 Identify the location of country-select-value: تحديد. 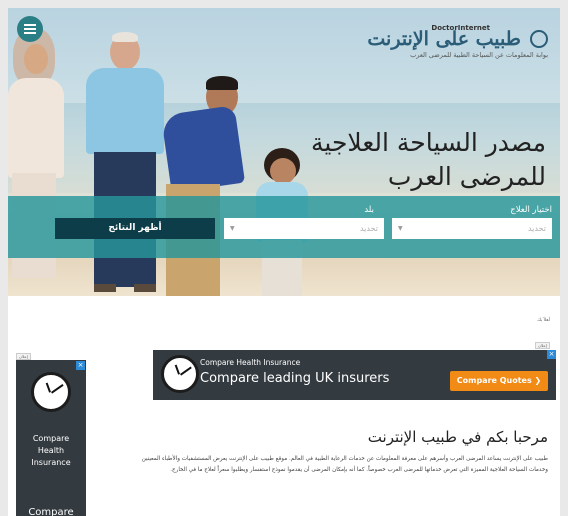
(368, 228).